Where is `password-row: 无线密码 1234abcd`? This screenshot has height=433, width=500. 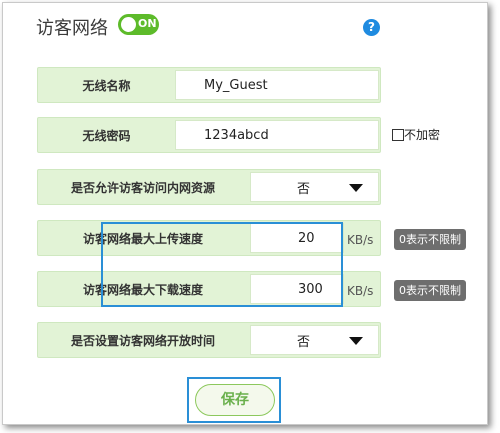
password-row: 无线密码 1234abcd is located at coordinates (209, 135).